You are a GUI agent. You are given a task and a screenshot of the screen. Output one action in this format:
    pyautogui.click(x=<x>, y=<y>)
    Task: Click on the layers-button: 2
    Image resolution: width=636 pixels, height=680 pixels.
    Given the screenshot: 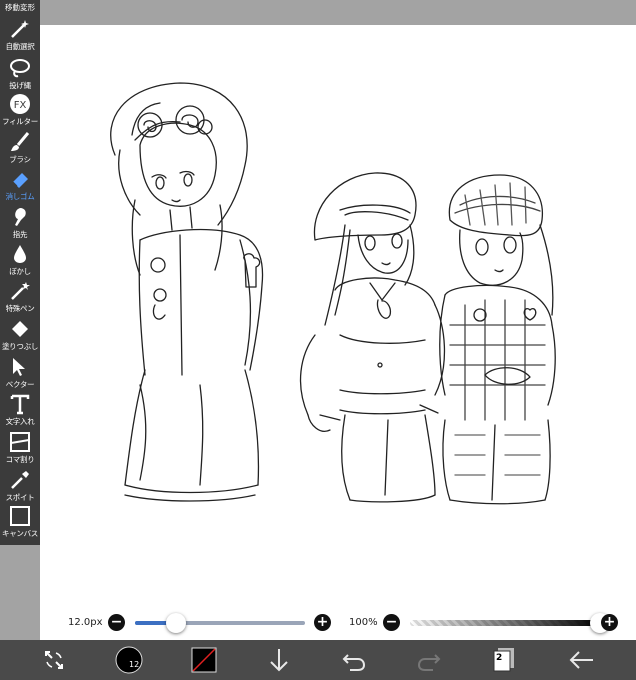 What is the action you would take?
    pyautogui.click(x=504, y=660)
    